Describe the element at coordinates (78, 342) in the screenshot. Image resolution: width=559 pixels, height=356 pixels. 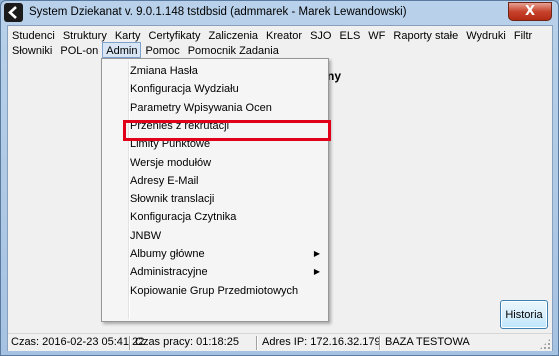
I see `status-time: Czas: 2016-02-23 05:41:22` at that location.